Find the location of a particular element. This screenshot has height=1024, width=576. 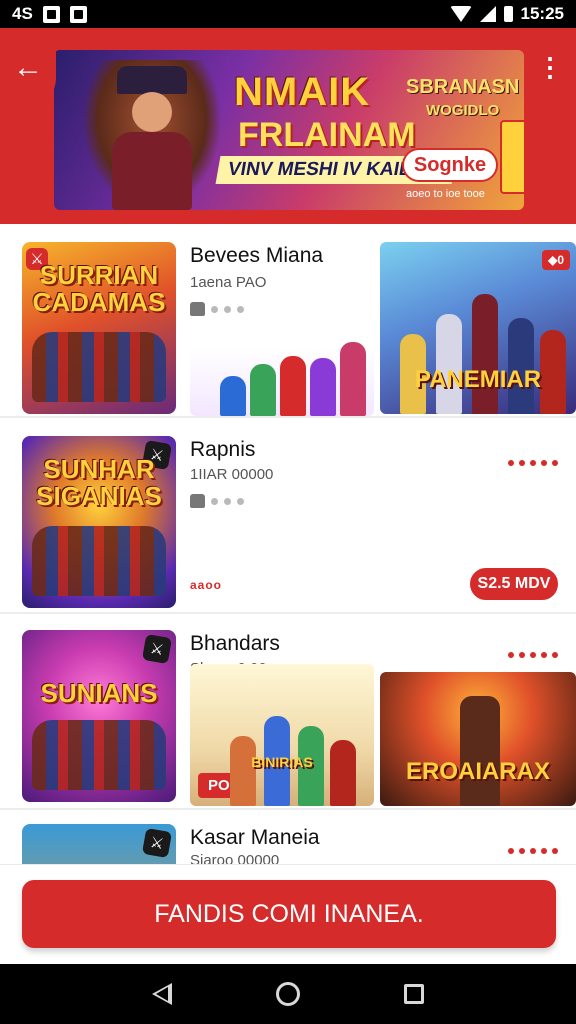

game-thumbnail: ⚔ SURRIAN CADAMAS is located at coordinates (99, 328).